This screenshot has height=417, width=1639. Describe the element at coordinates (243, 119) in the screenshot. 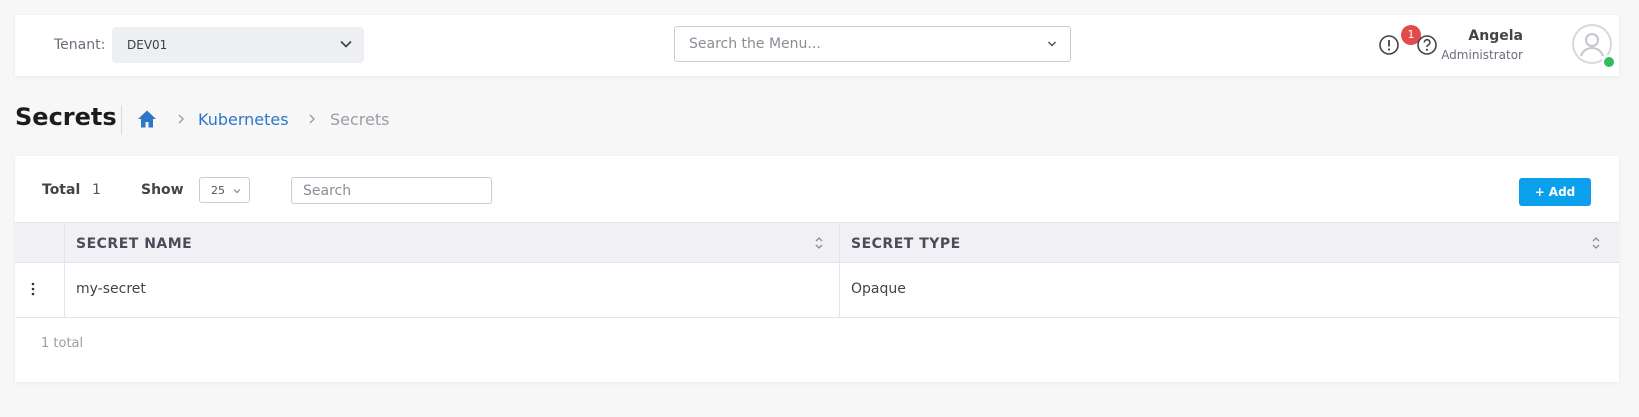

I see `breadcrumb-kubernetes: Kubernetes` at that location.